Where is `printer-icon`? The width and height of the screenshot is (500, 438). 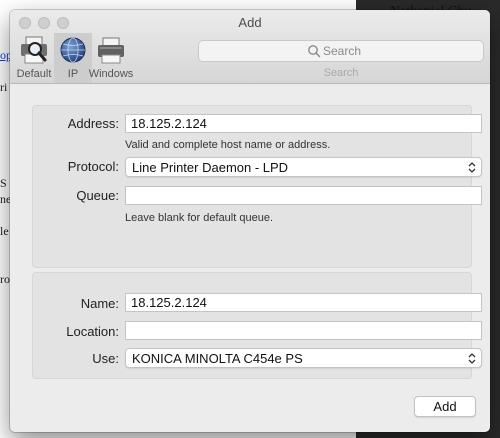 printer-icon is located at coordinates (111, 50).